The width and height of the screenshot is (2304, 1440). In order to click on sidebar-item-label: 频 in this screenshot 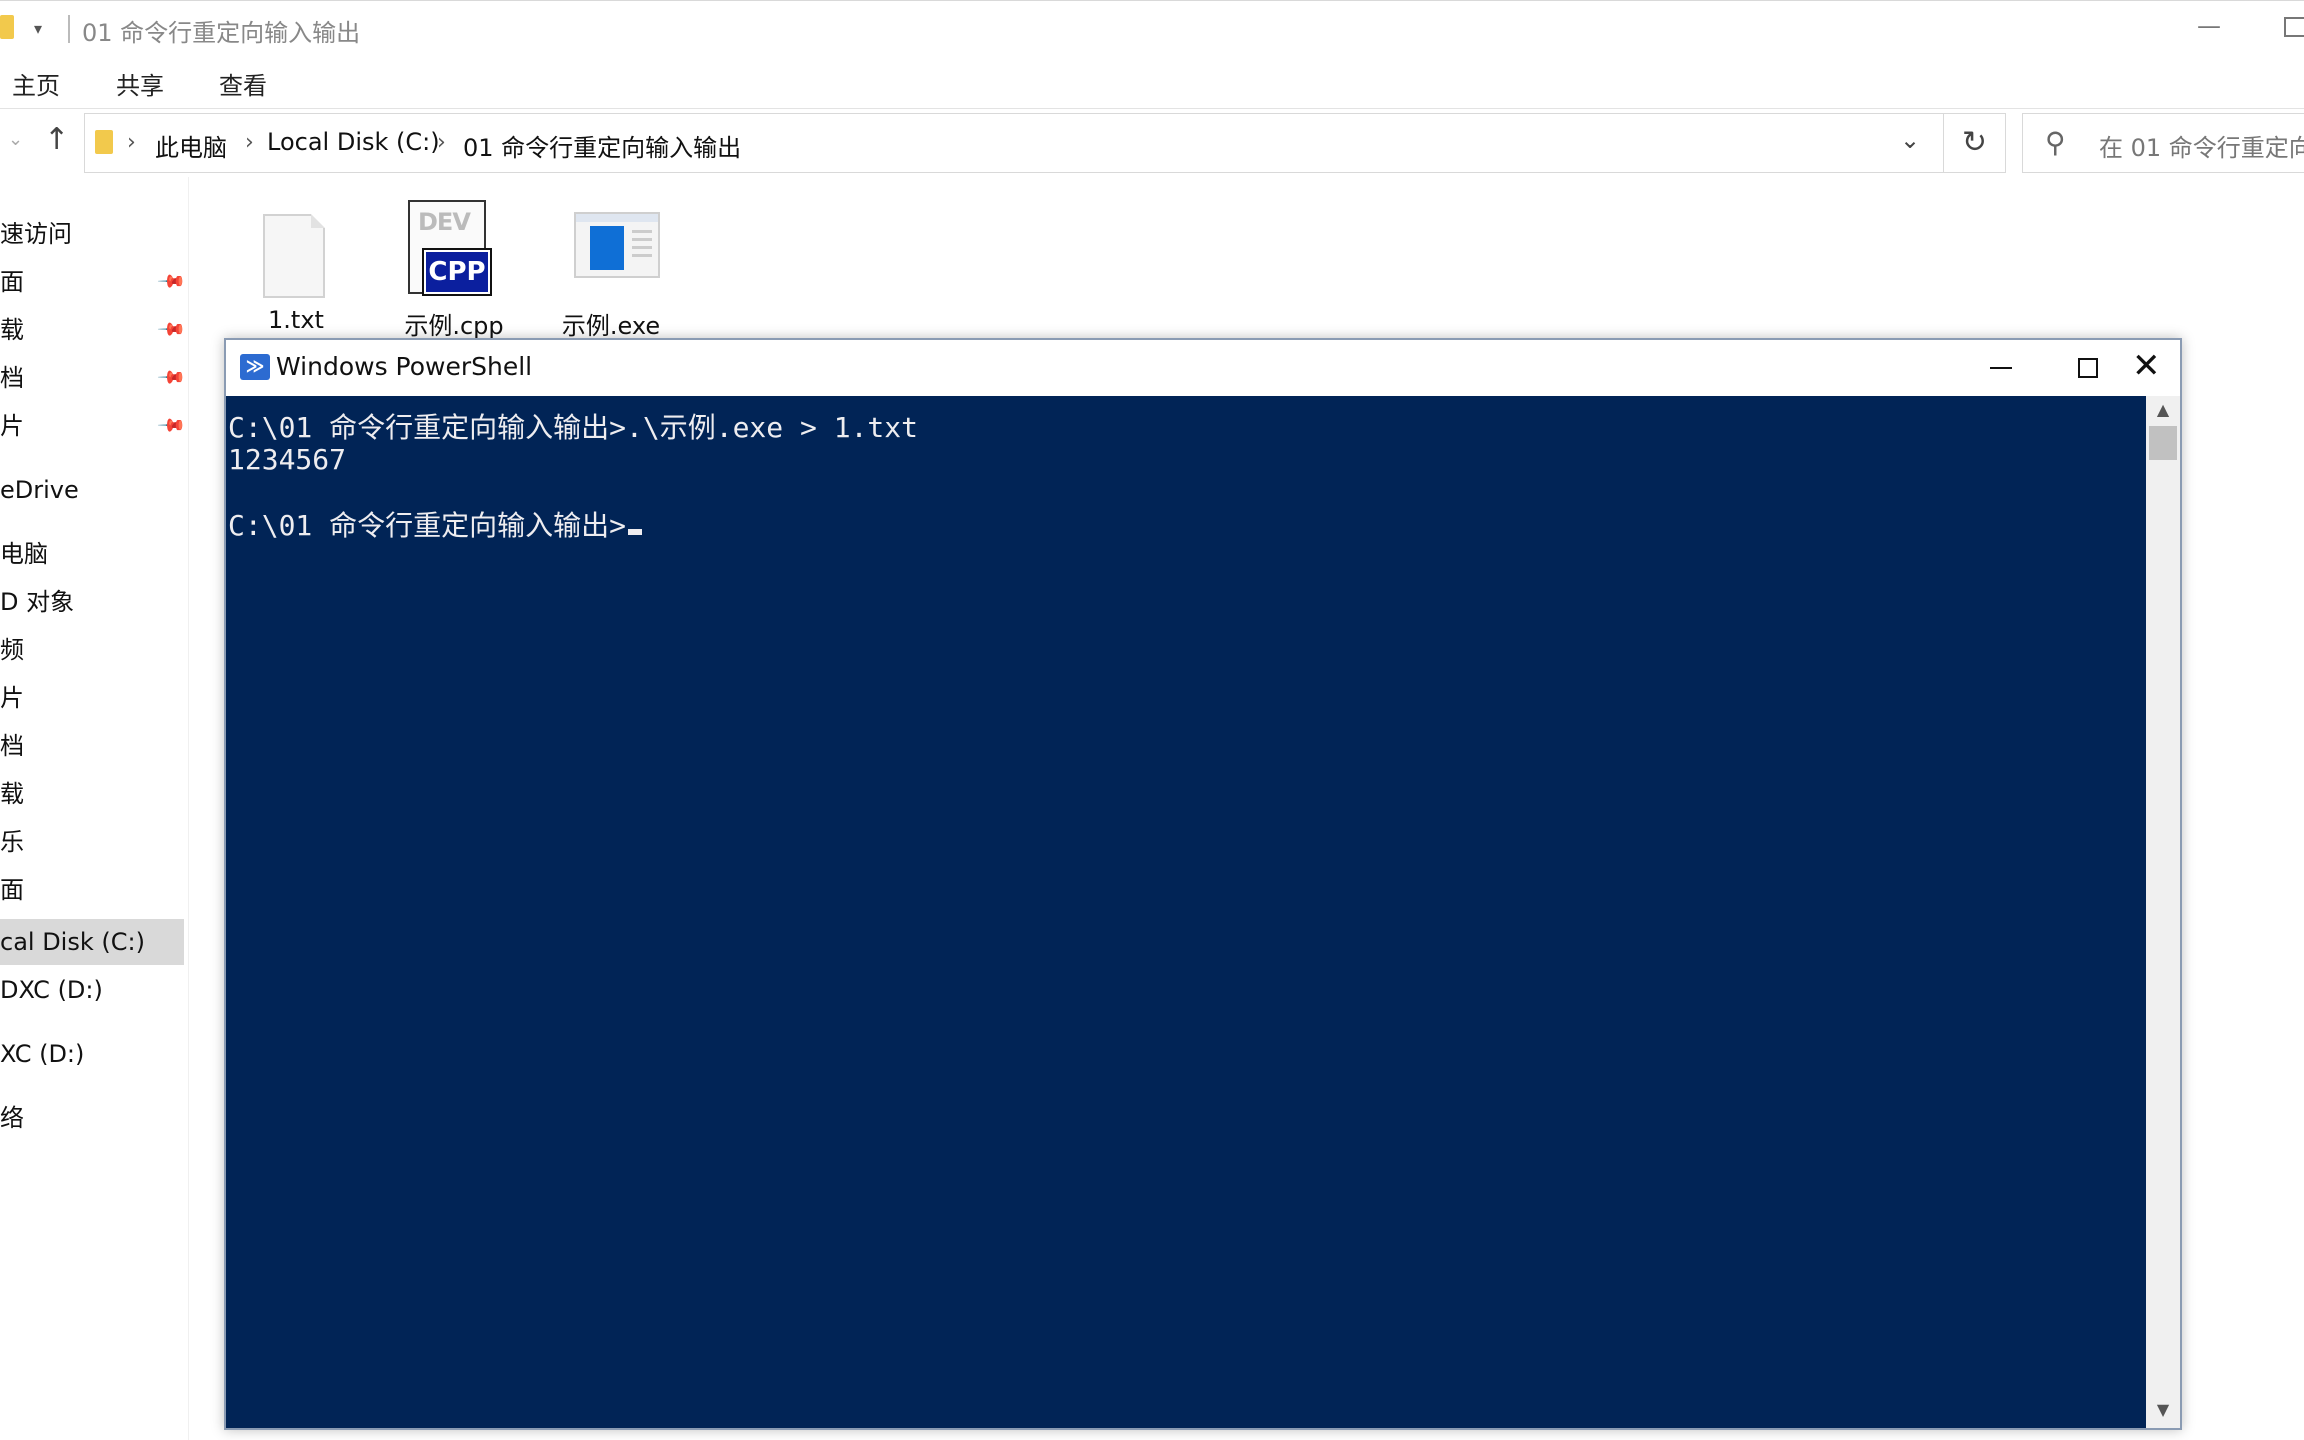, I will do `click(12, 650)`.